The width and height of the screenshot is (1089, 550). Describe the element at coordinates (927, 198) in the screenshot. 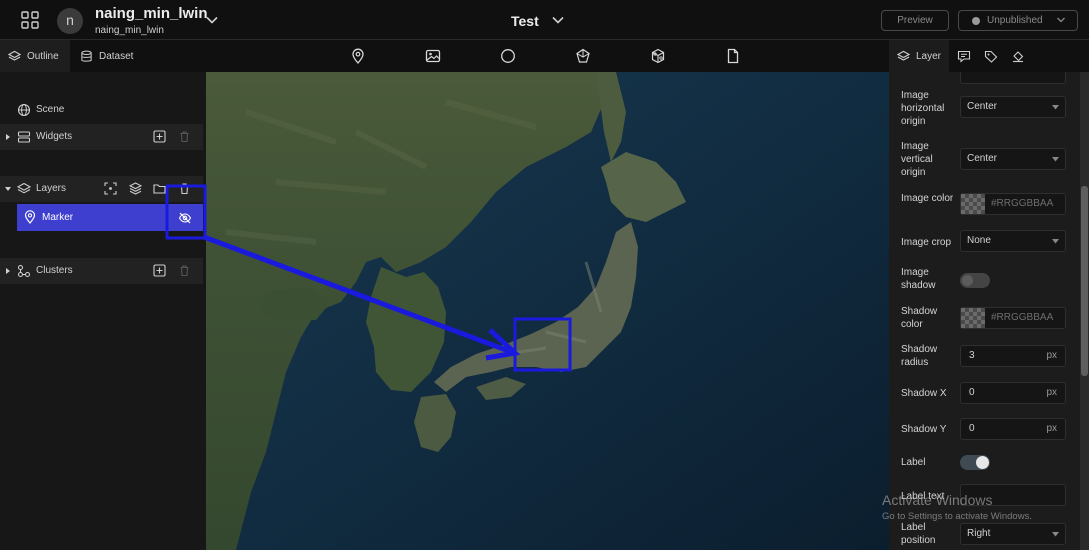

I see `prop-label: Image color` at that location.